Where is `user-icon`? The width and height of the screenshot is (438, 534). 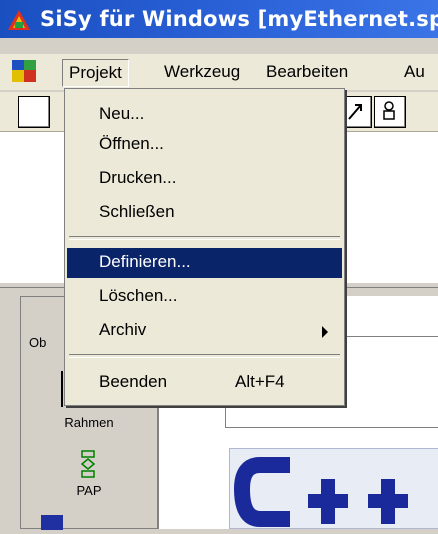
user-icon is located at coordinates (389, 110).